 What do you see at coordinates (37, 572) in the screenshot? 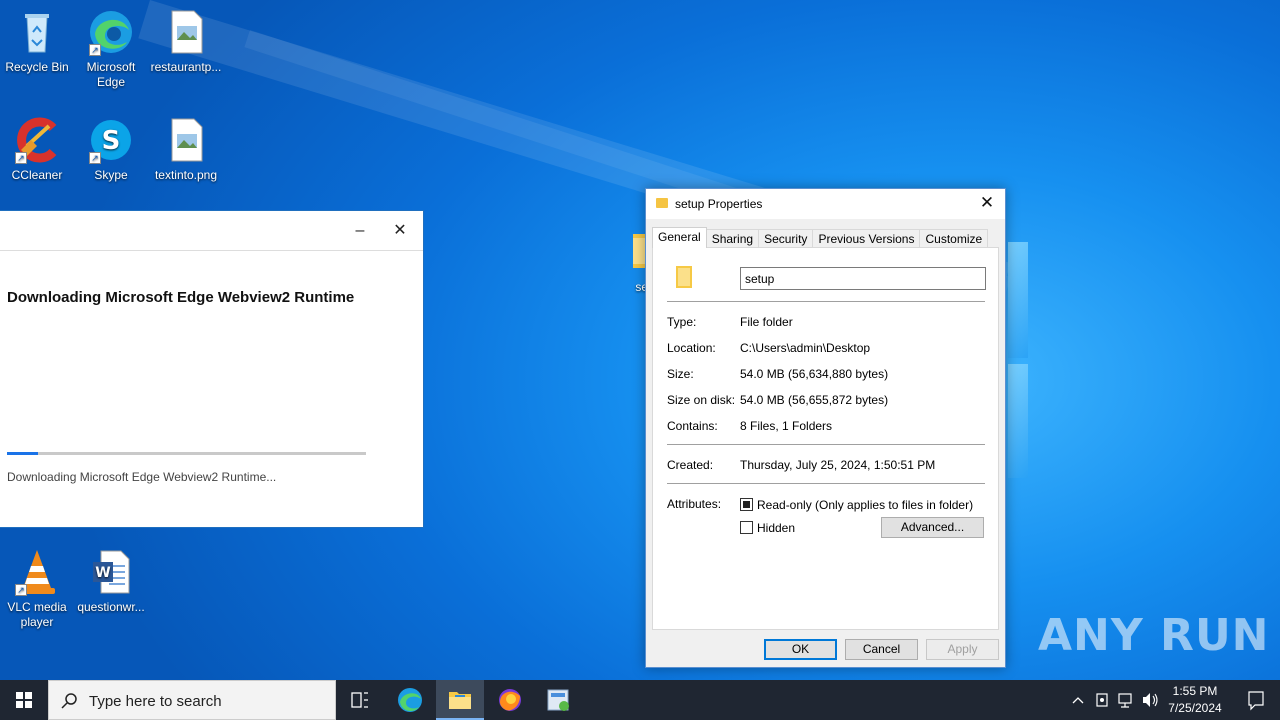
I see `vlc-cone-icon: ↗` at bounding box center [37, 572].